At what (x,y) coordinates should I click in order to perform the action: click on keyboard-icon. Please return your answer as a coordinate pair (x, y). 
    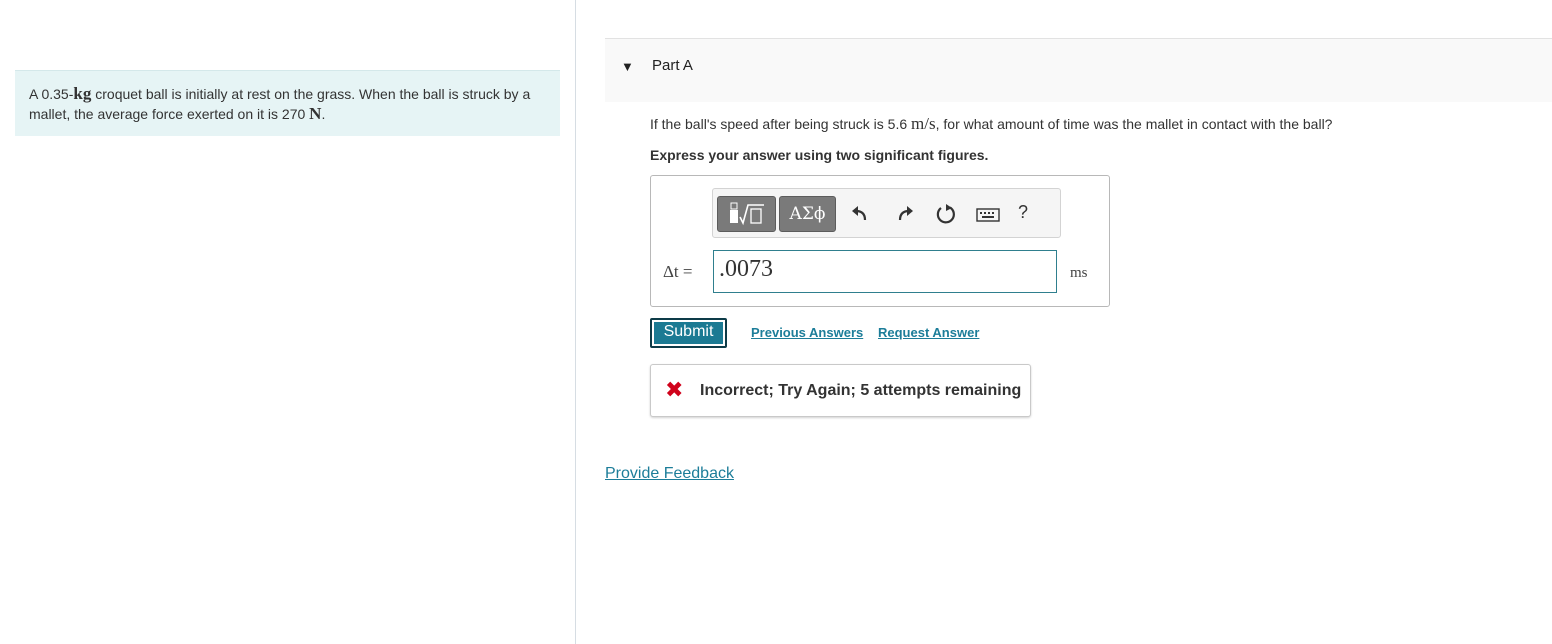
    Looking at the image, I should click on (988, 214).